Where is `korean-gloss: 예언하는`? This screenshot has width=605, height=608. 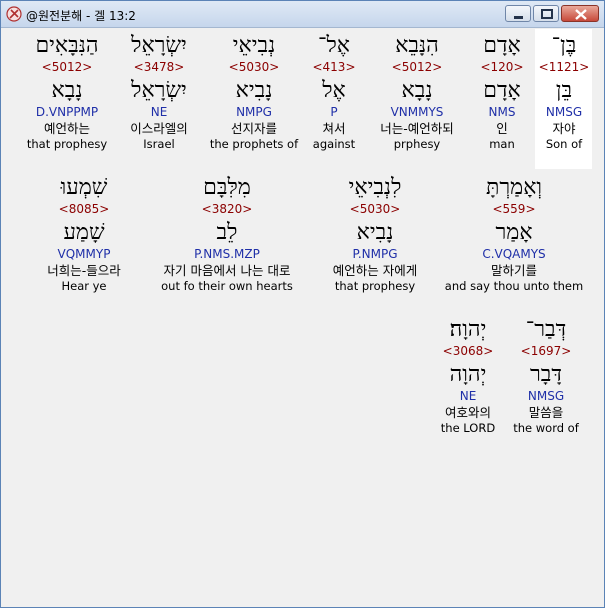 korean-gloss: 예언하는 is located at coordinates (66, 128).